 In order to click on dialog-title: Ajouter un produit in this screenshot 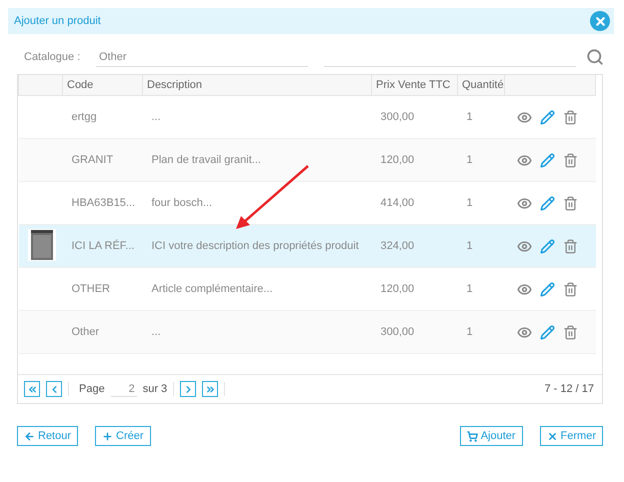, I will do `click(57, 21)`.